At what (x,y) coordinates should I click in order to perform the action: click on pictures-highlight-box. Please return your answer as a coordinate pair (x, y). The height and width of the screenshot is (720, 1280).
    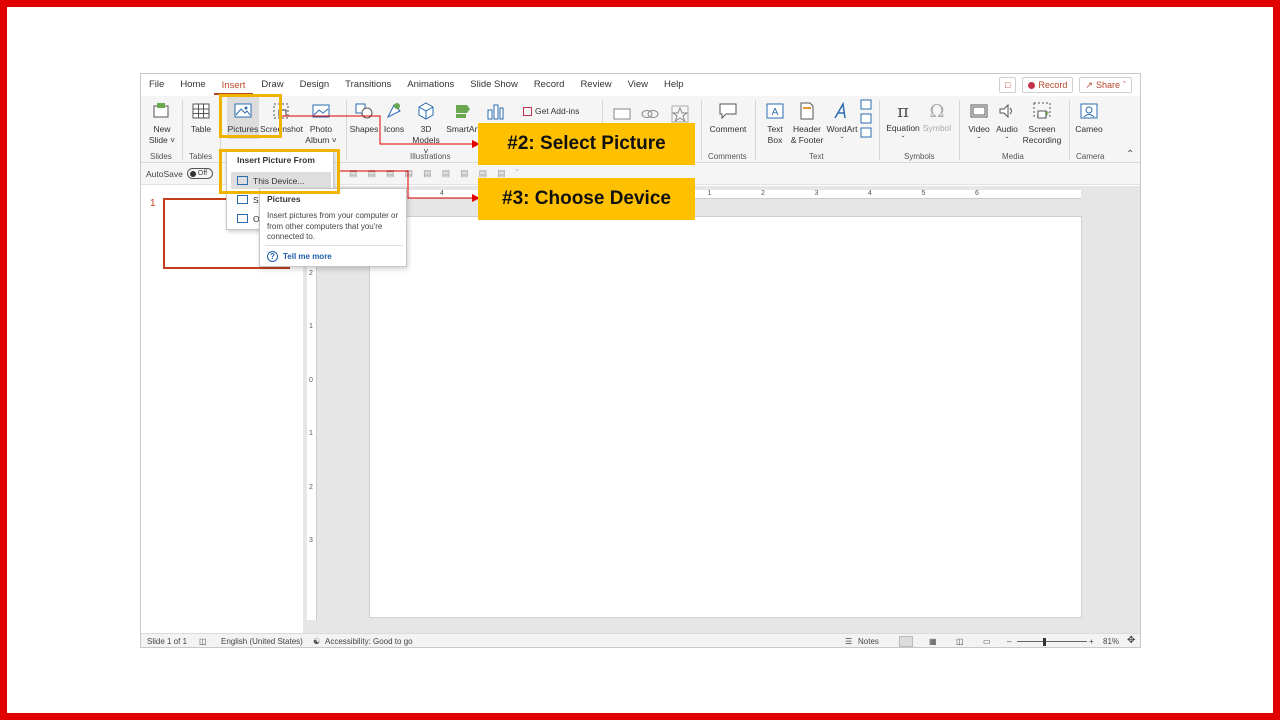
    Looking at the image, I should click on (250, 116).